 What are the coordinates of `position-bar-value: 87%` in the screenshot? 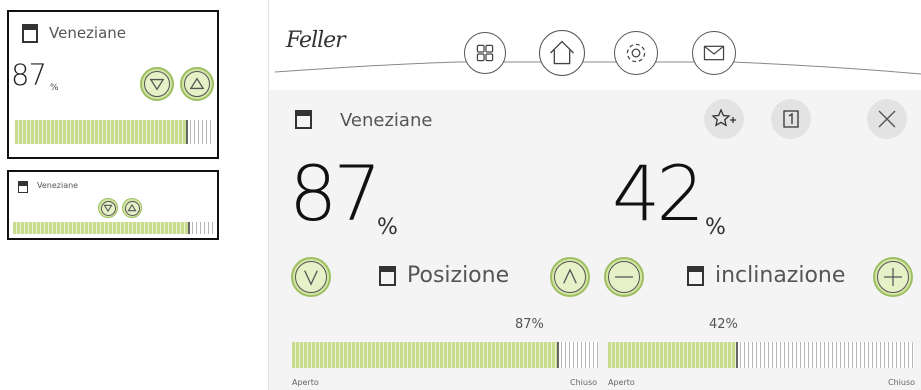 It's located at (529, 324).